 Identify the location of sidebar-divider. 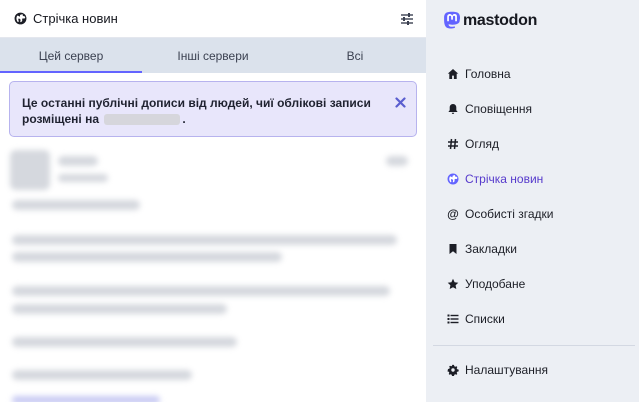
(534, 345).